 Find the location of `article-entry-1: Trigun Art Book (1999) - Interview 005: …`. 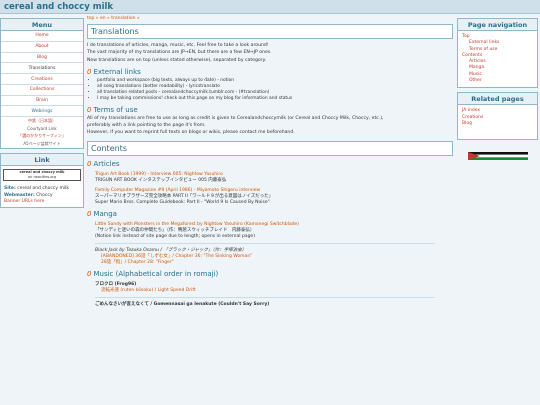

article-entry-1: Trigun Art Book (1999) - Interview 005: … is located at coordinates (274, 178).